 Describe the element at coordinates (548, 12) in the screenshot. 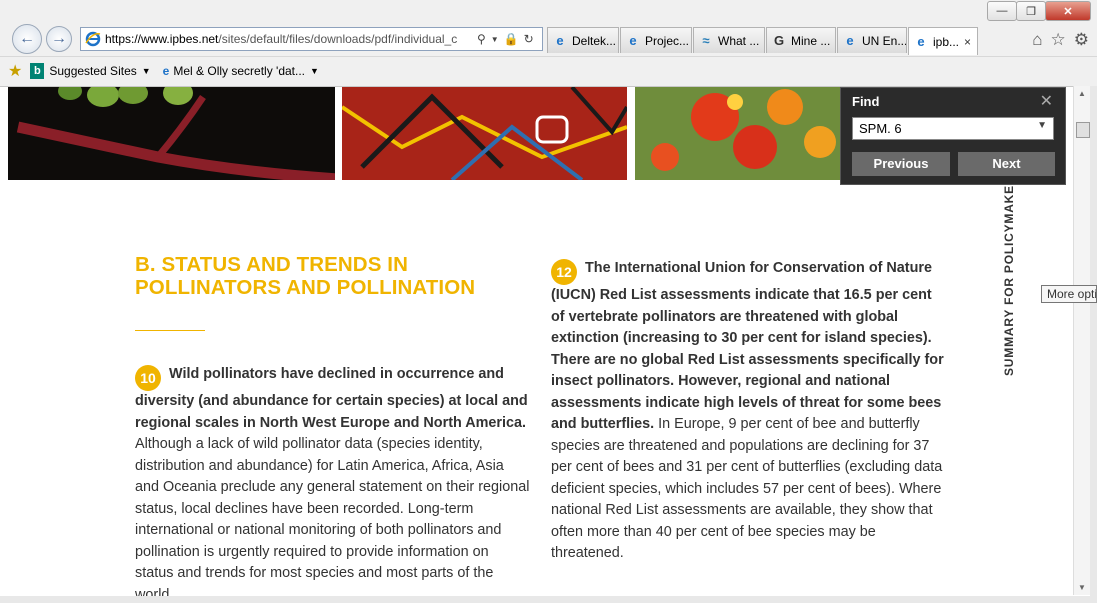

I see `title-bar: — ❐ ✕` at that location.